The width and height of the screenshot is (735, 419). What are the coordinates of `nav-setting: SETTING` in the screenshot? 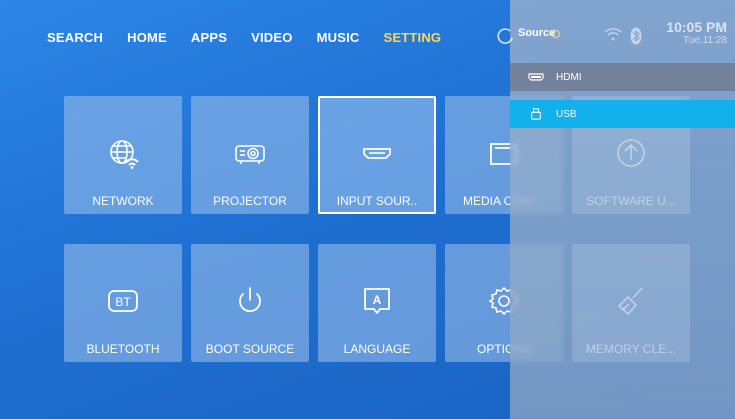 It's located at (412, 37).